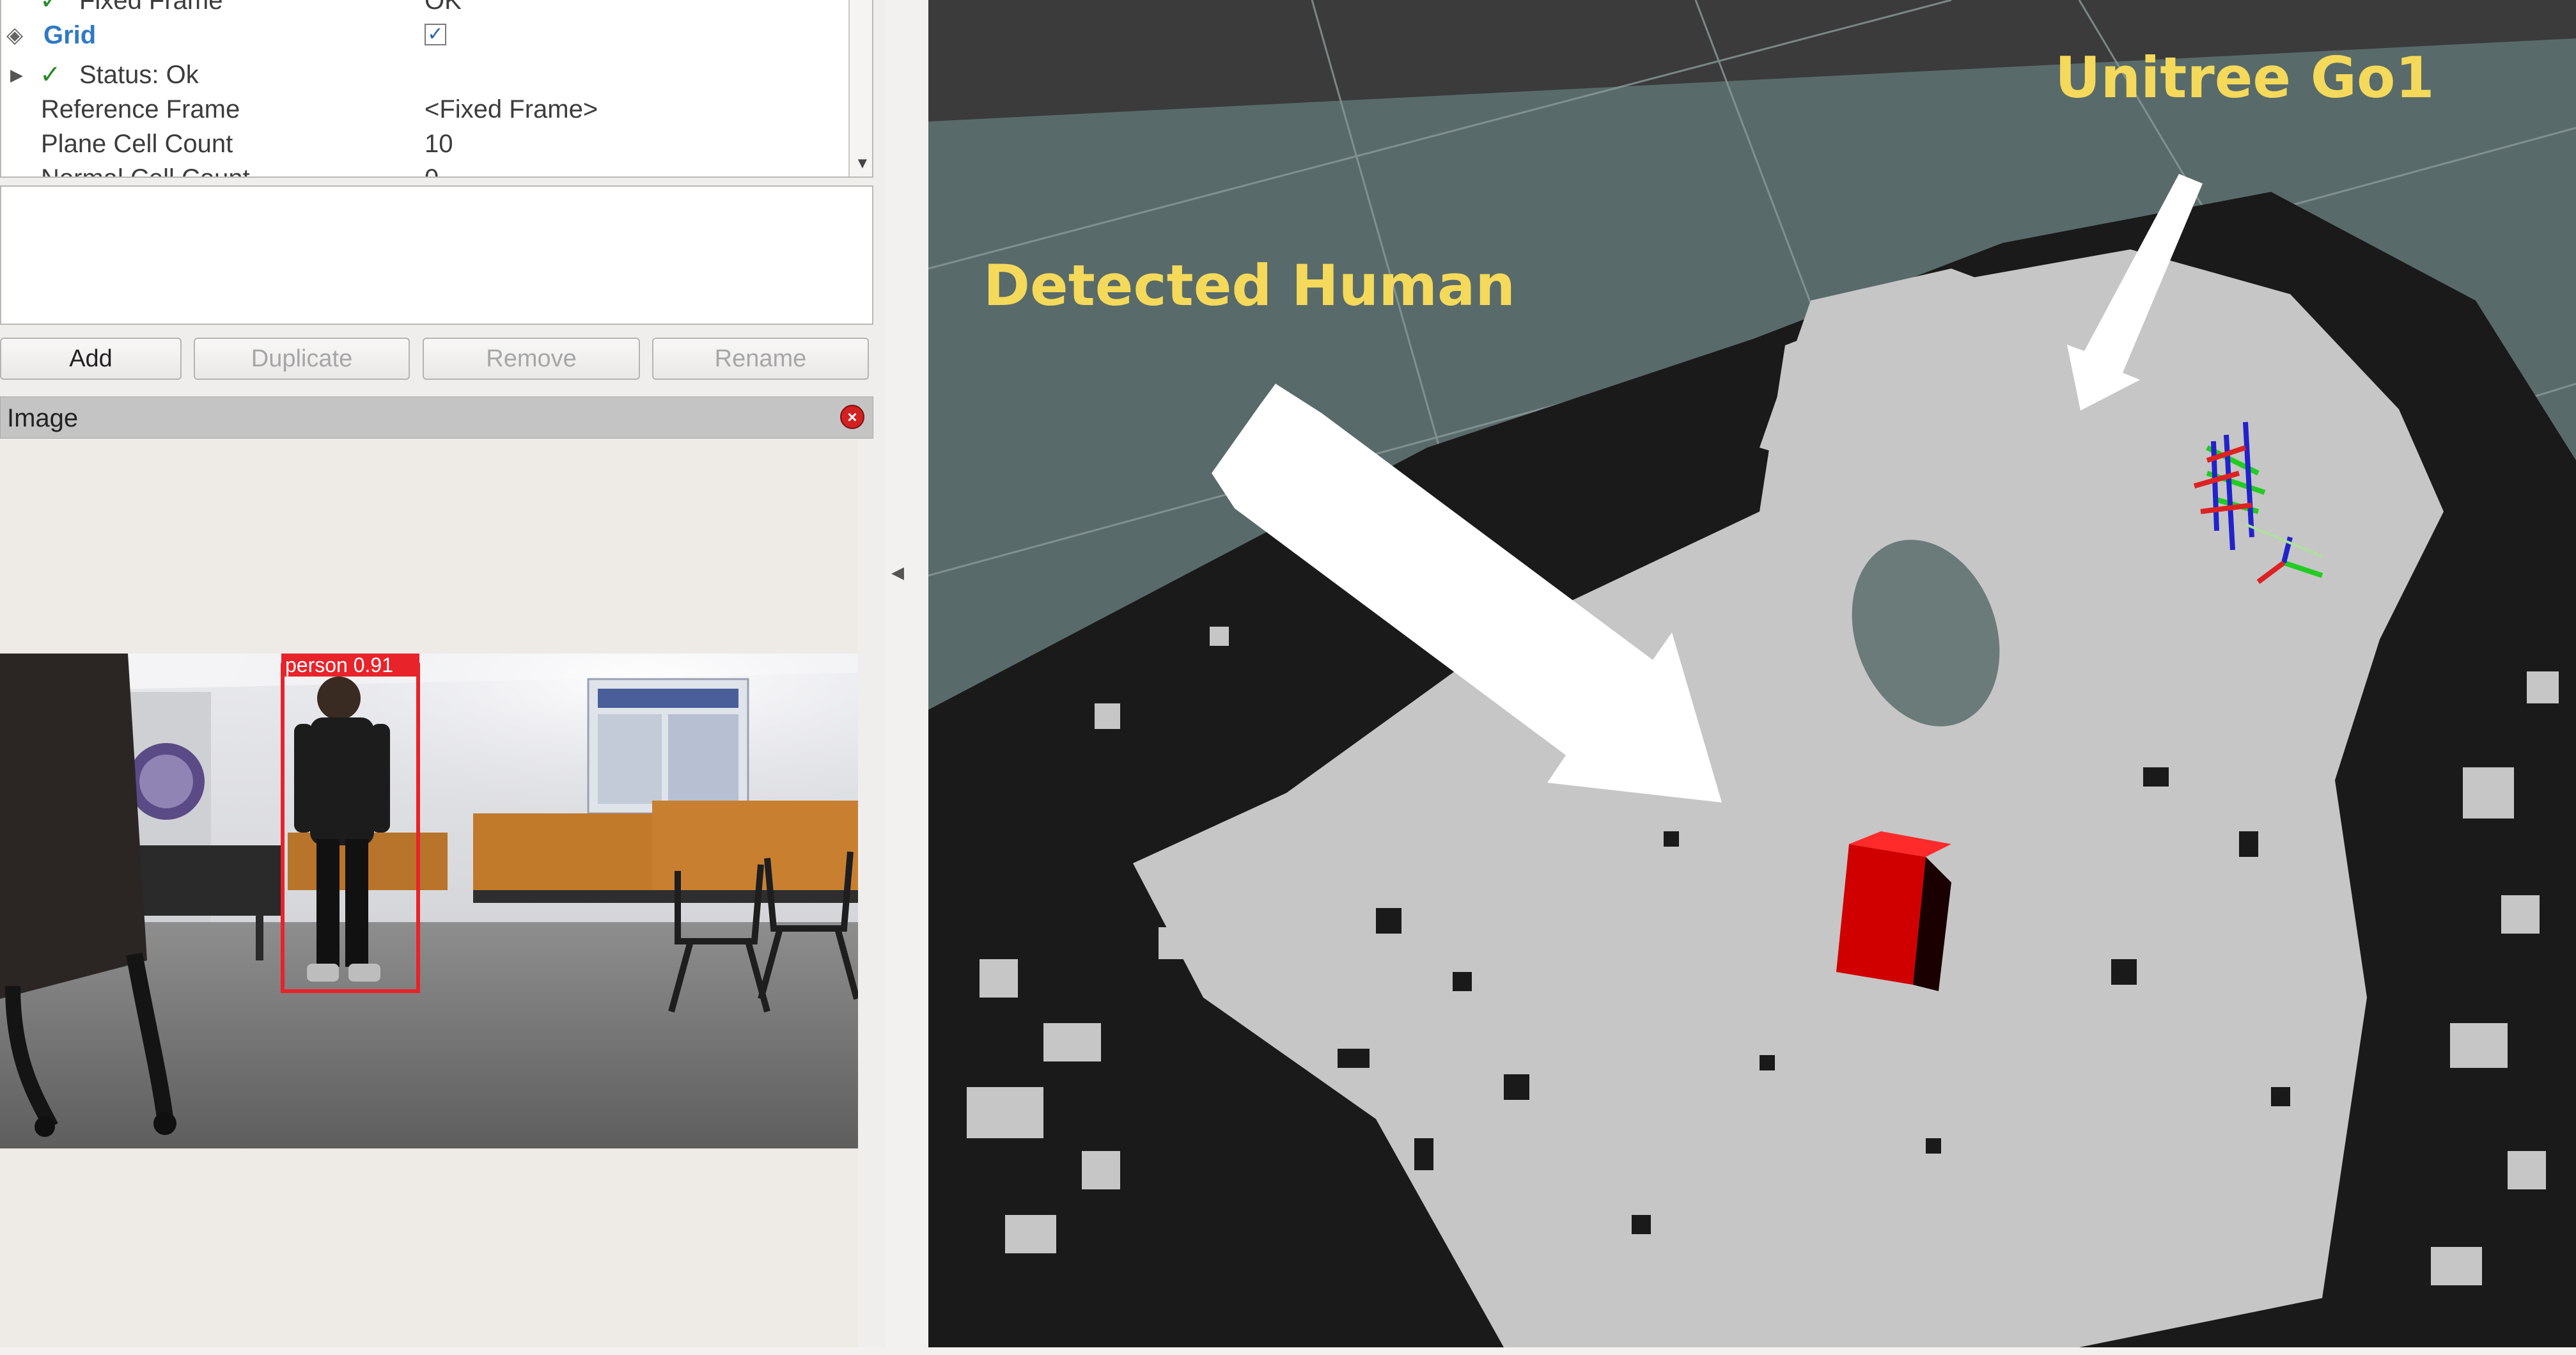 The height and width of the screenshot is (1355, 2576). Describe the element at coordinates (531, 359) in the screenshot. I see `remove-button: Remove` at that location.